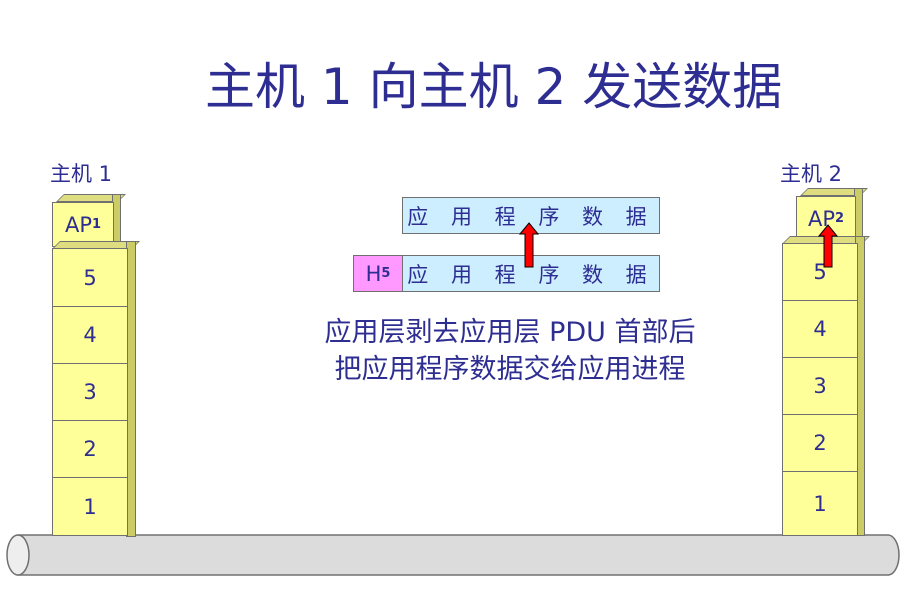 Image resolution: width=908 pixels, height=604 pixels. Describe the element at coordinates (373, 273) in the screenshot. I see `header-text: H` at that location.